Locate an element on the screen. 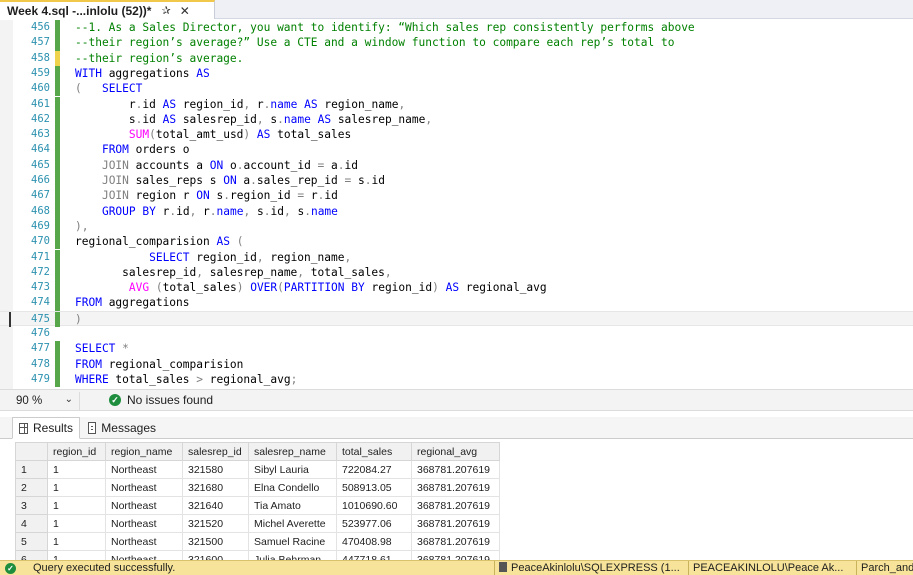 This screenshot has height=575, width=913. code-line: 463 SUM(total_amt_usd) AS total_sales is located at coordinates (456, 135).